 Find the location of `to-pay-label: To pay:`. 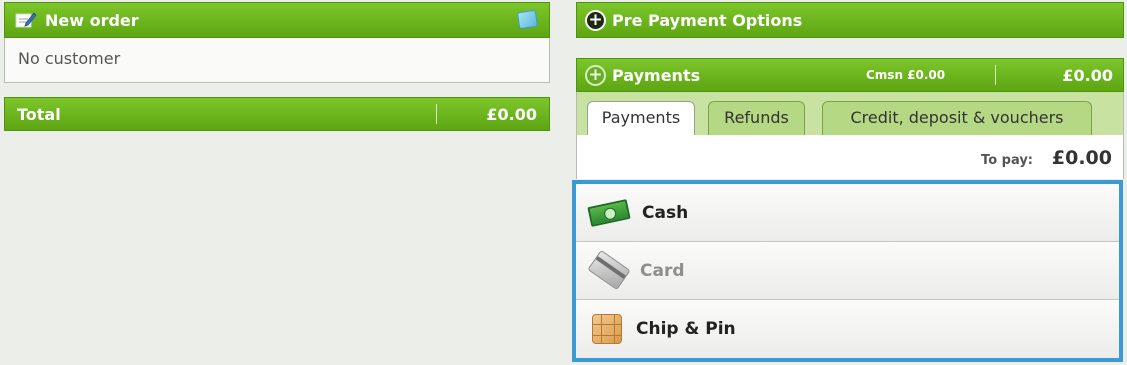

to-pay-label: To pay: is located at coordinates (1007, 160).